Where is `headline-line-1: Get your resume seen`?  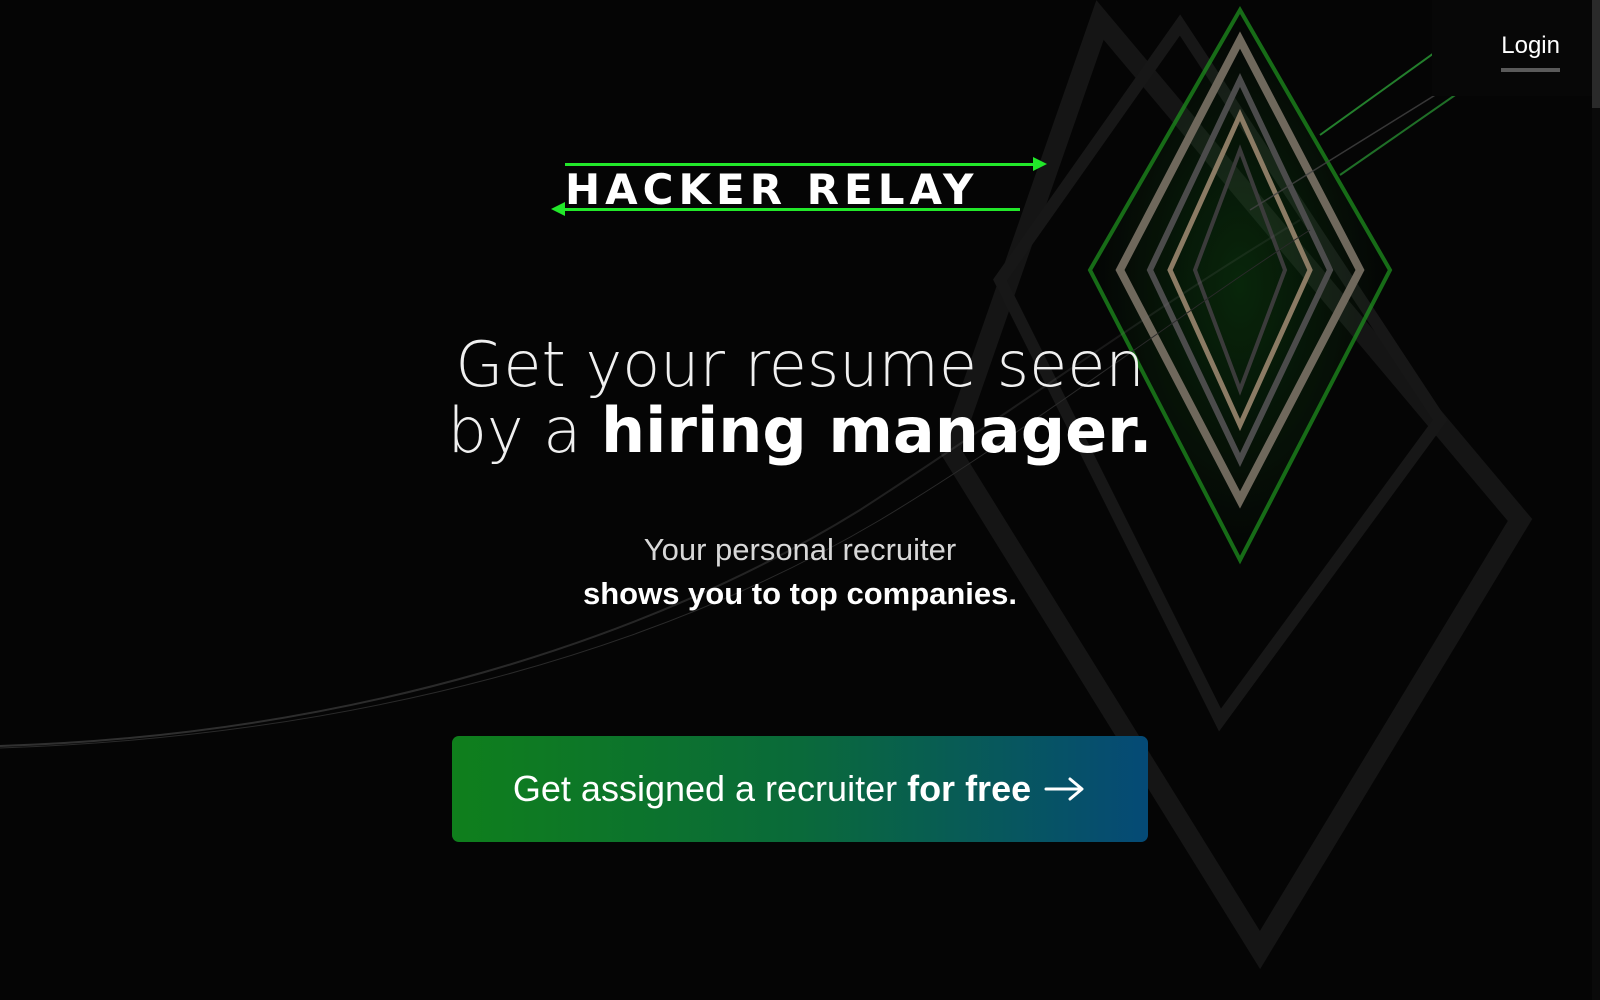
headline-line-1: Get your resume seen is located at coordinates (800, 364).